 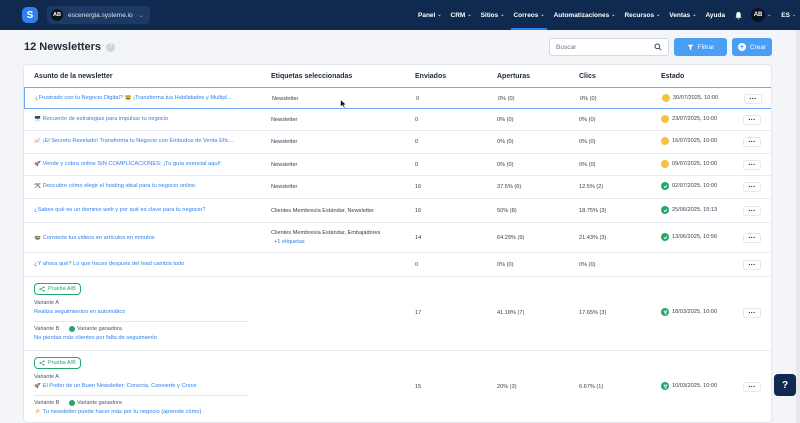 What do you see at coordinates (511, 238) in the screenshot?
I see `opens-cell: 64.29% (9)` at bounding box center [511, 238].